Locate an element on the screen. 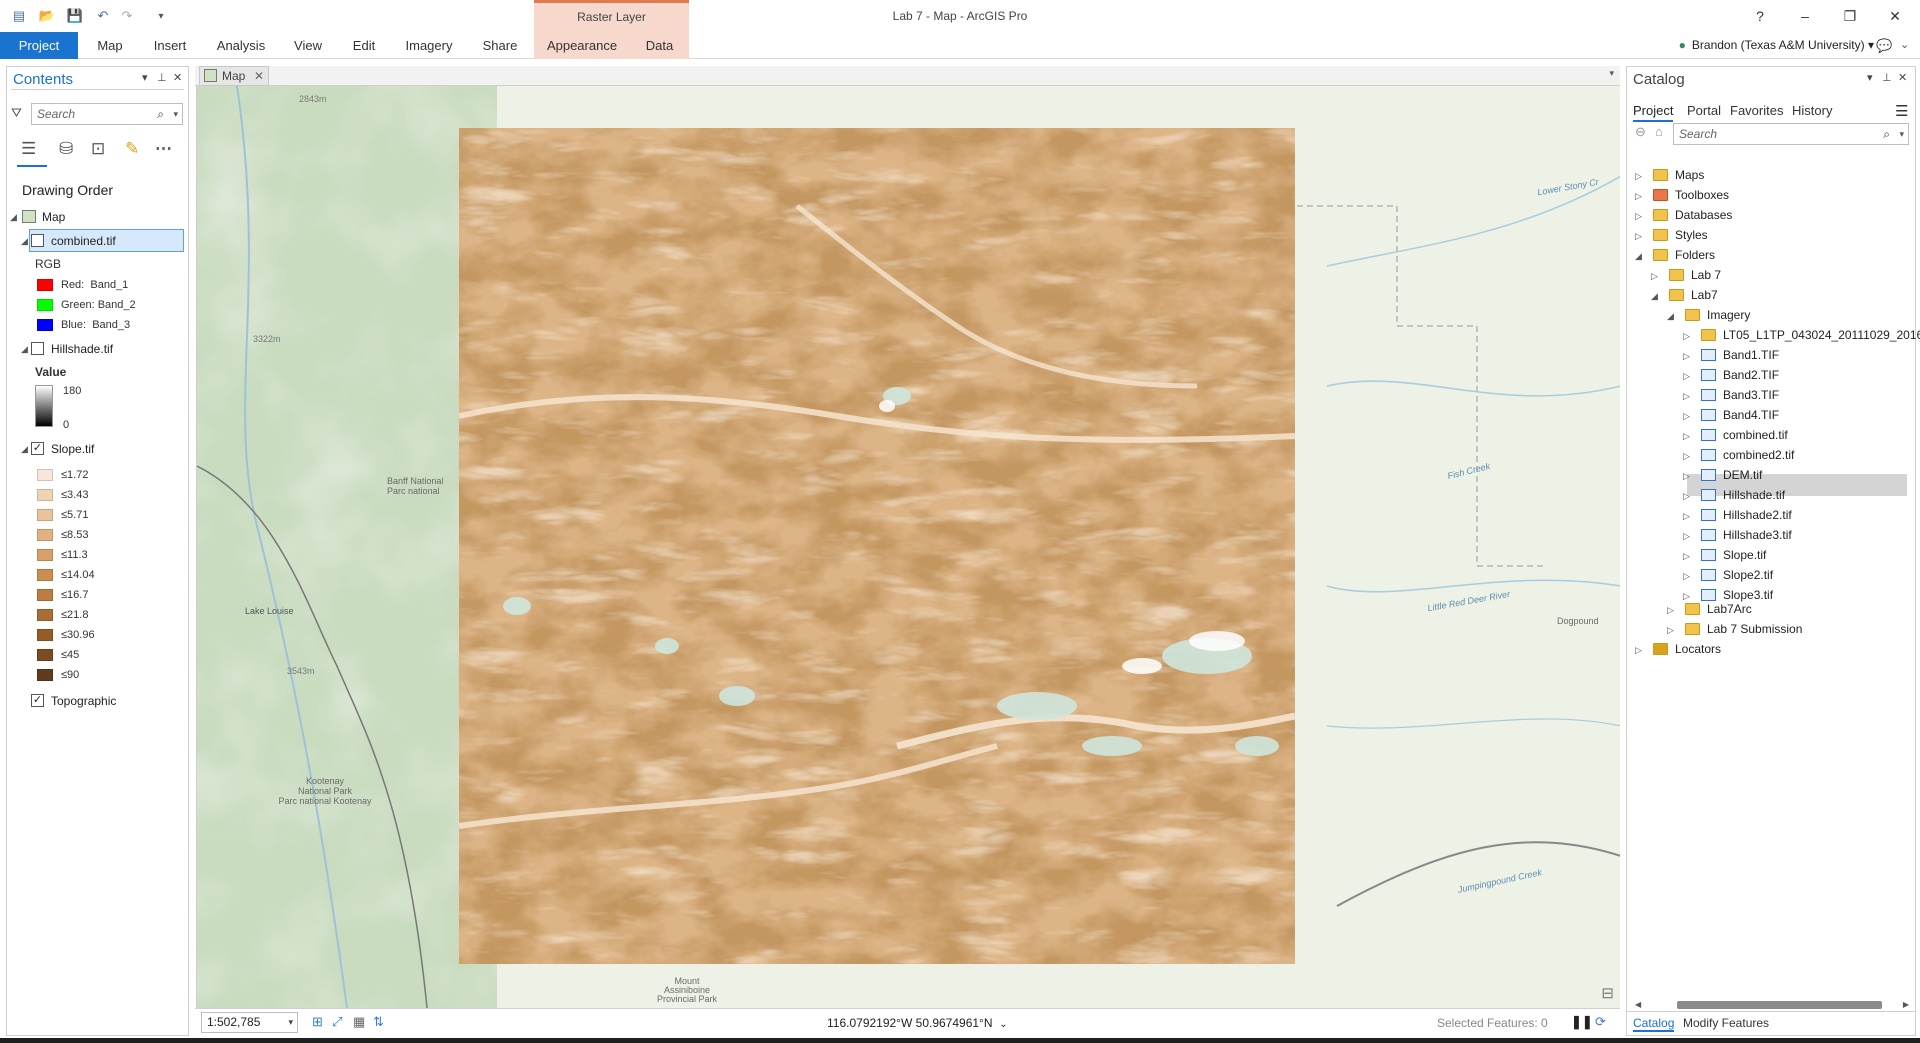  restore-button: ❐ is located at coordinates (1850, 16).